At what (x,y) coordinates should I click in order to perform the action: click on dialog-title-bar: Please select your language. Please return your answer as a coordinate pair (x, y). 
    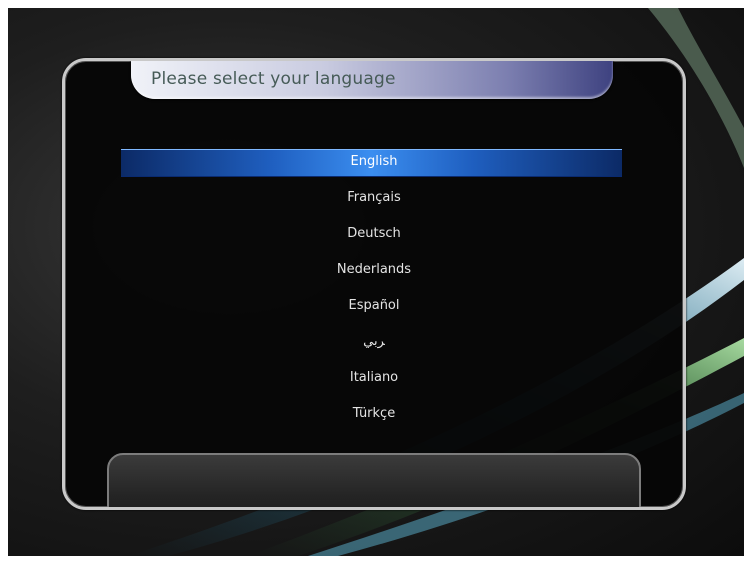
    Looking at the image, I should click on (372, 80).